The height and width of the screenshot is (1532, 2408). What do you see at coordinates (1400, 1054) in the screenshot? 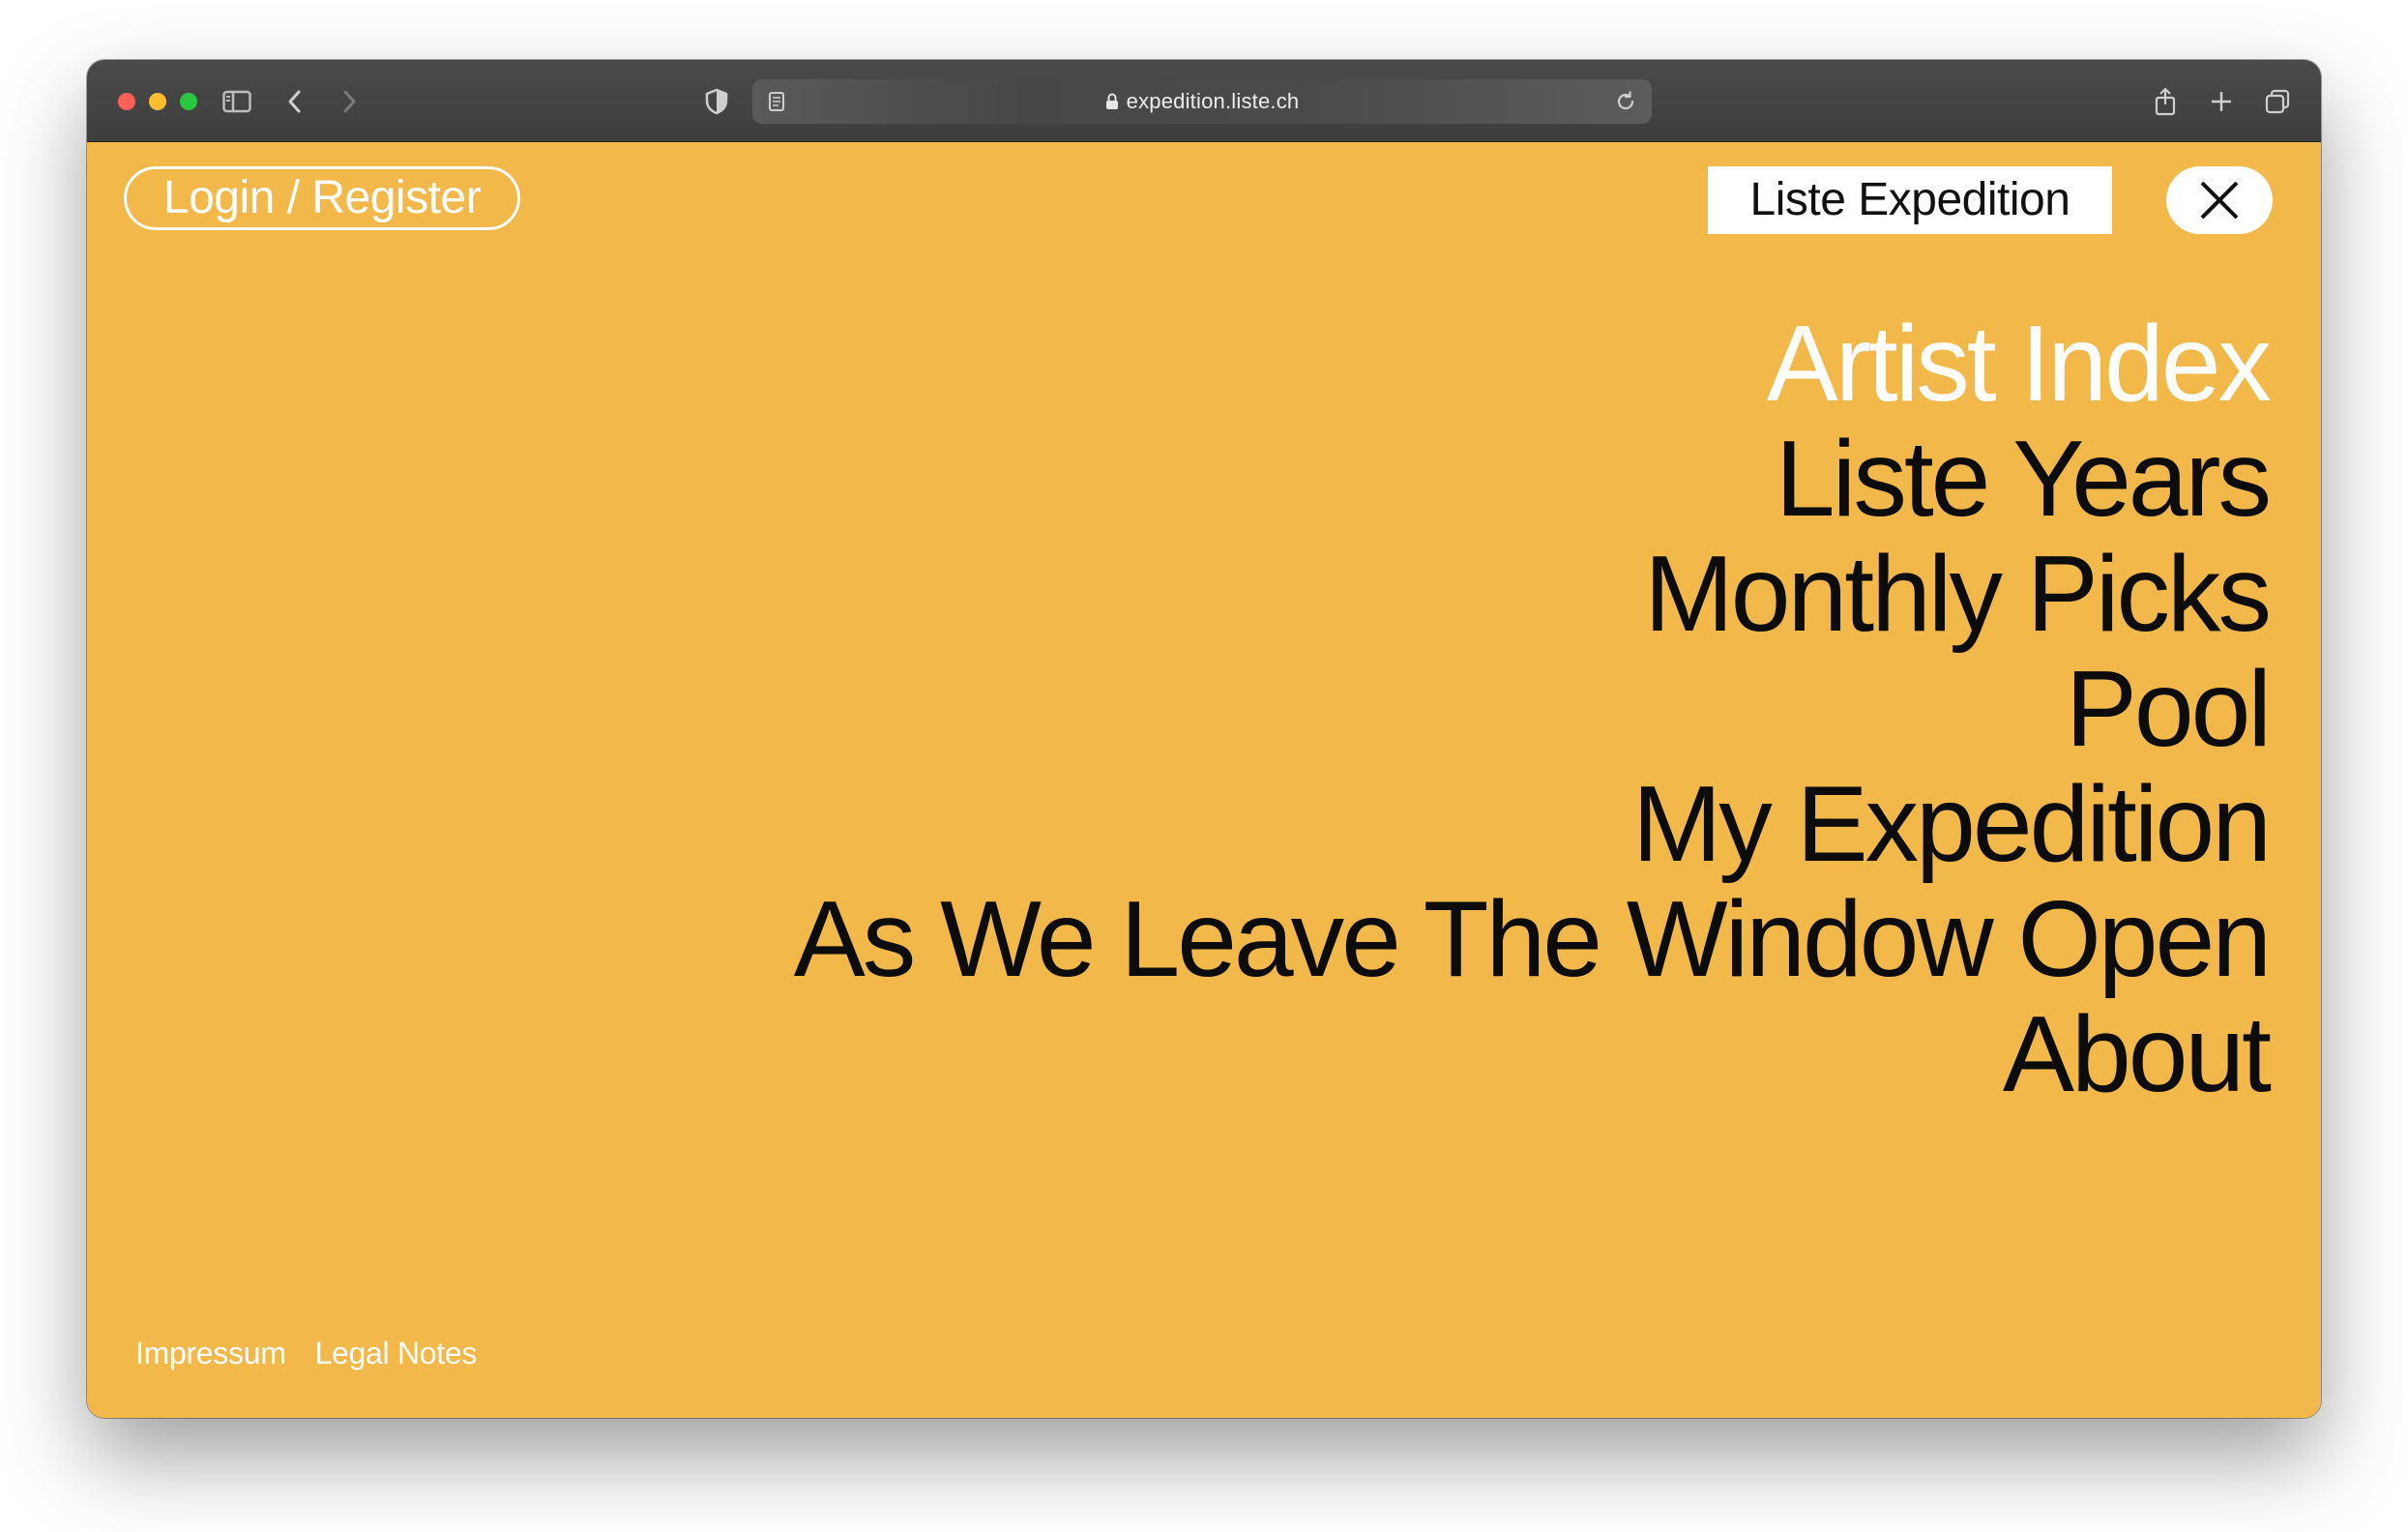
I see `menu-item-about: About` at bounding box center [1400, 1054].